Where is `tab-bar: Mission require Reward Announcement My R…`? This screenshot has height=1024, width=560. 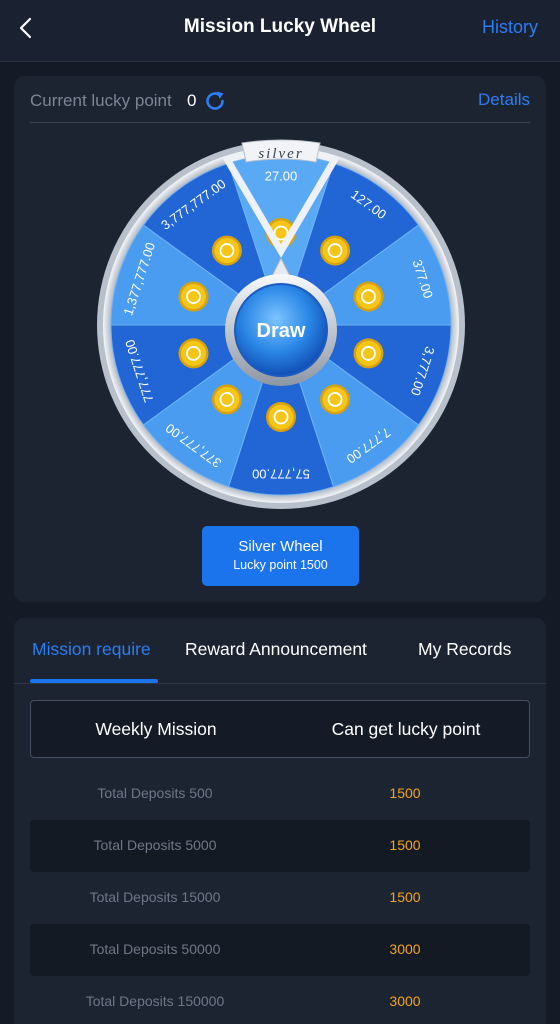
tab-bar: Mission require Reward Announcement My R… is located at coordinates (280, 651).